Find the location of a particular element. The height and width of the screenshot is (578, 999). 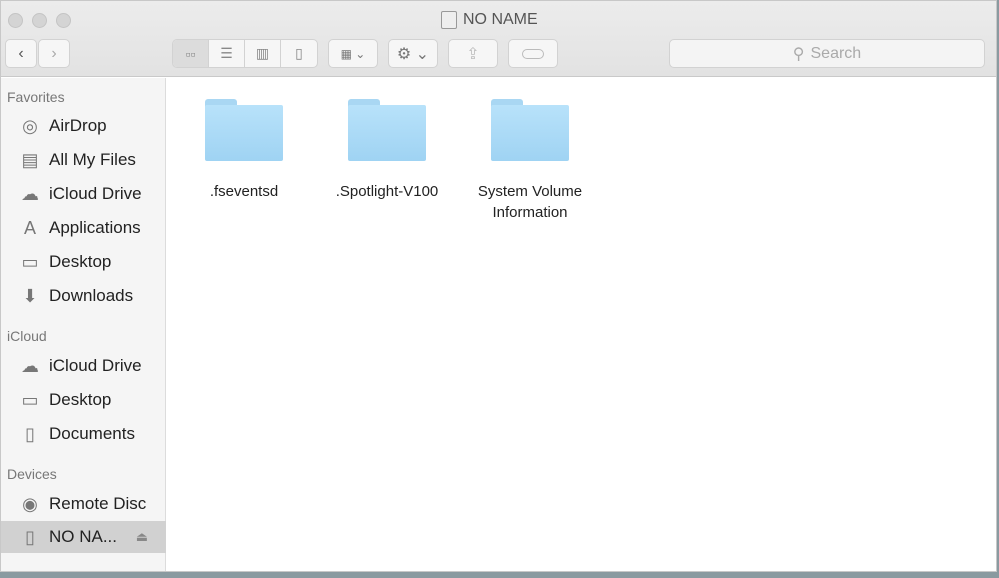

sidebar-item-all-my-files: ▤ All My Files is located at coordinates (83, 160).